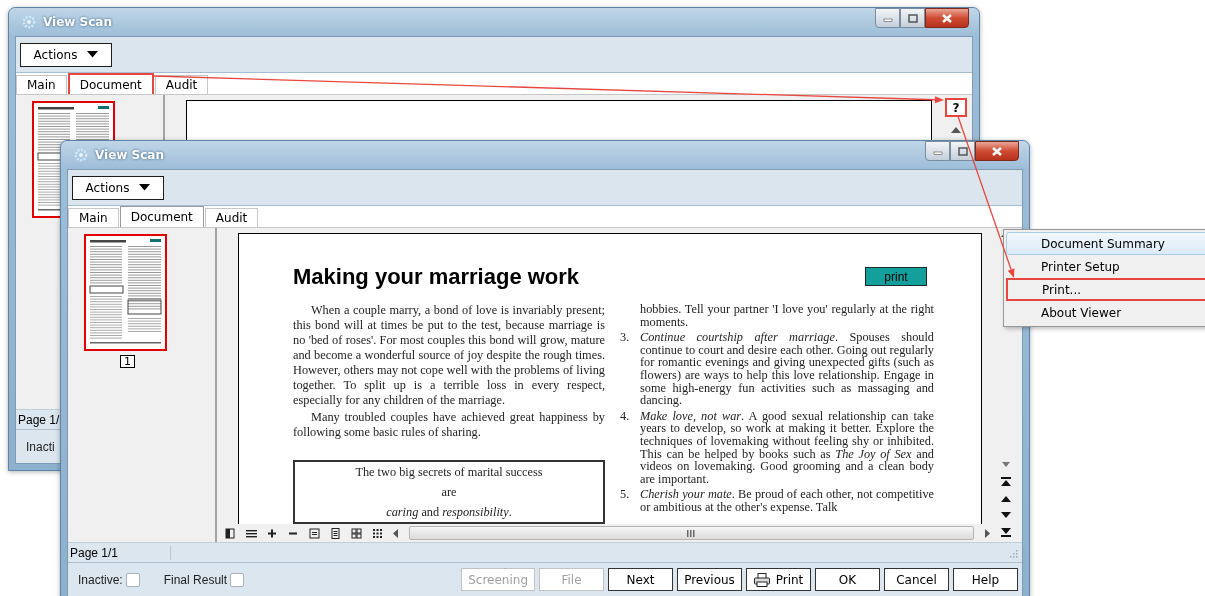  Describe the element at coordinates (356, 533) in the screenshot. I see `grid-icon` at that location.